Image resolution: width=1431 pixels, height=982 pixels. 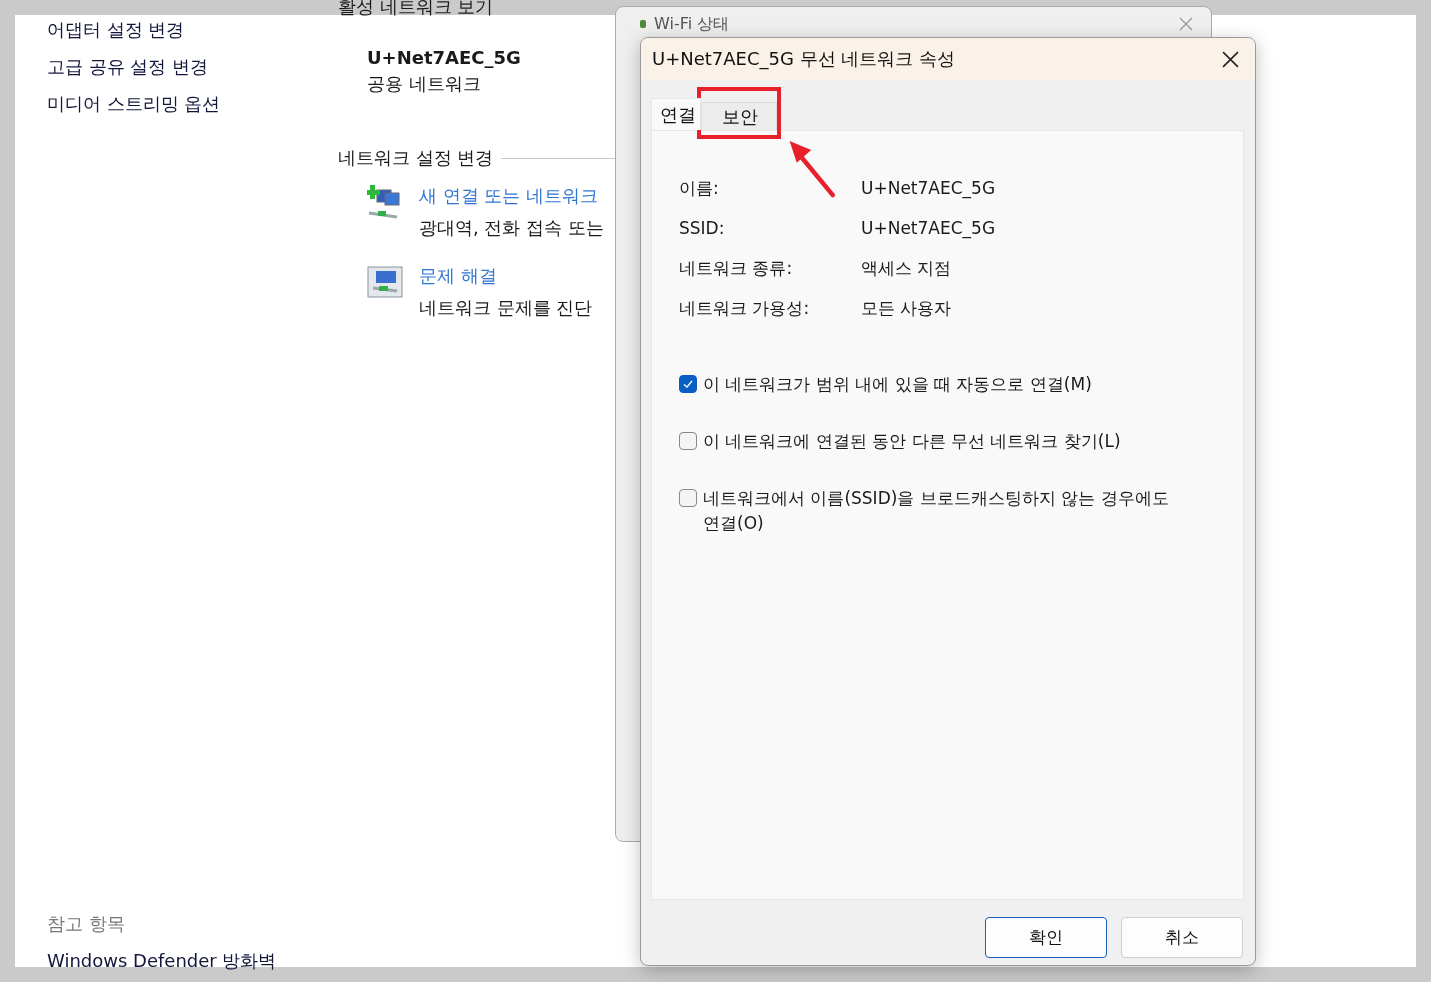 I want to click on property-label: 네트워크 가용성:, so click(x=745, y=308).